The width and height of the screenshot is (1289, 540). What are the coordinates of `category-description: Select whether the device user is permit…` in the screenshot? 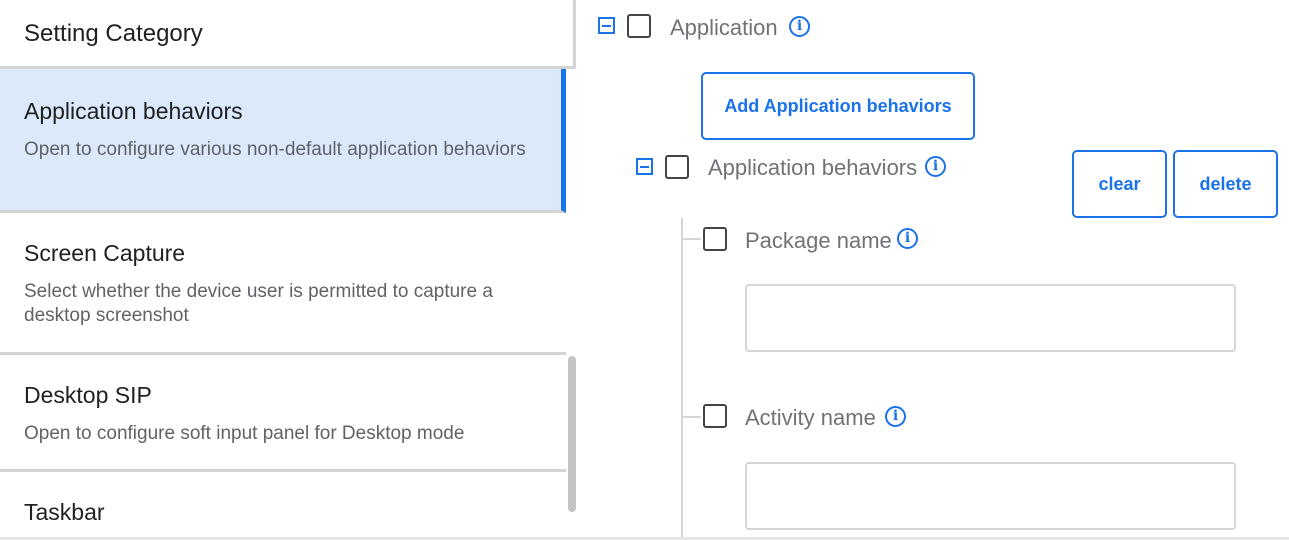 It's located at (258, 303).